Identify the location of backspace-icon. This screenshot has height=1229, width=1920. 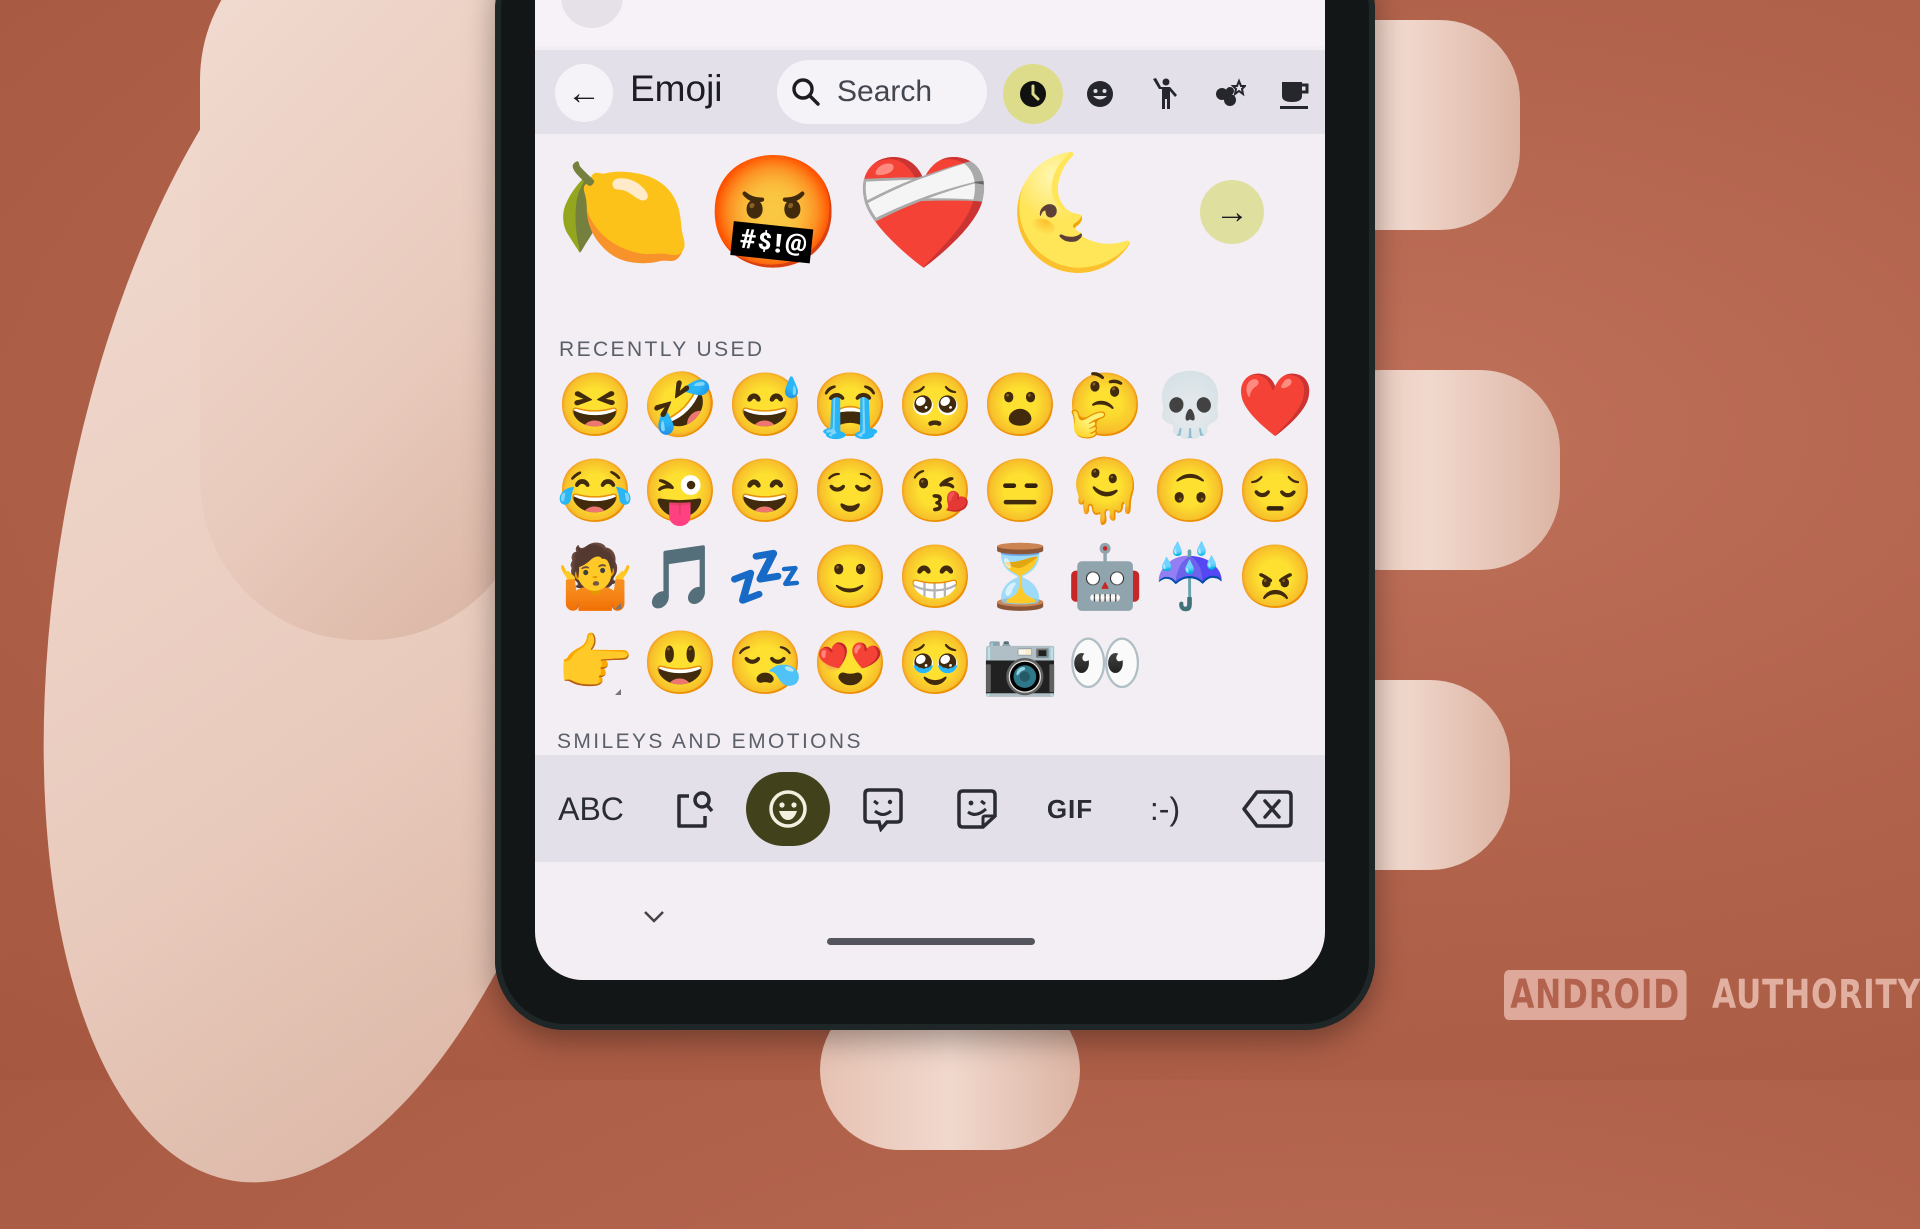
(1267, 809).